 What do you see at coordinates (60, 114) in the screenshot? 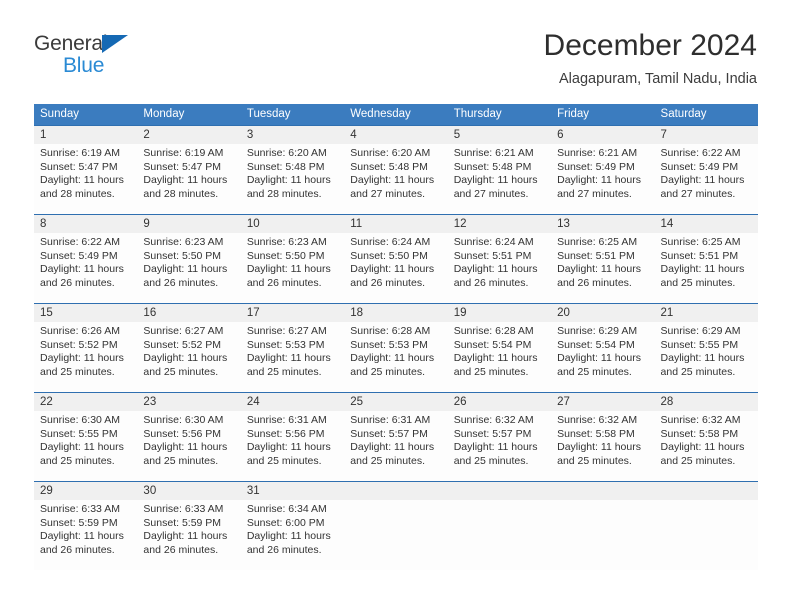
I see `weekday-header-sunday: Sunday` at bounding box center [60, 114].